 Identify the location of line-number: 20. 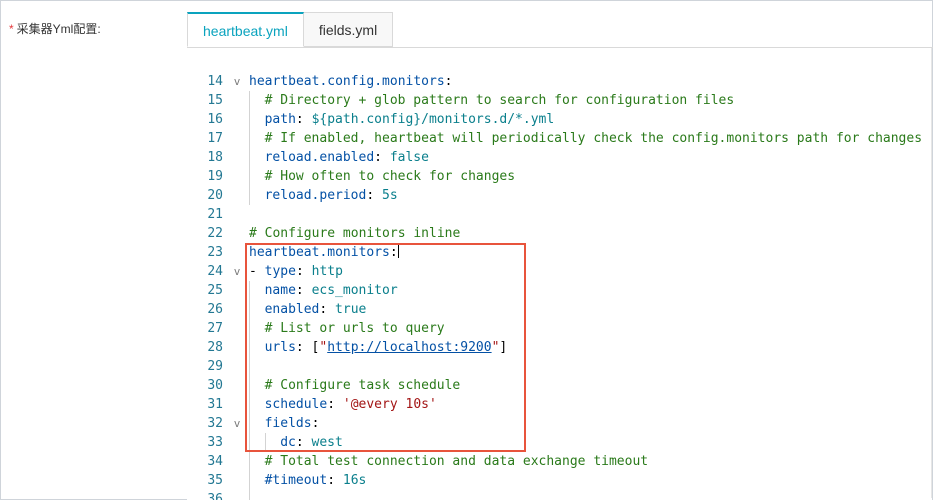
(215, 195).